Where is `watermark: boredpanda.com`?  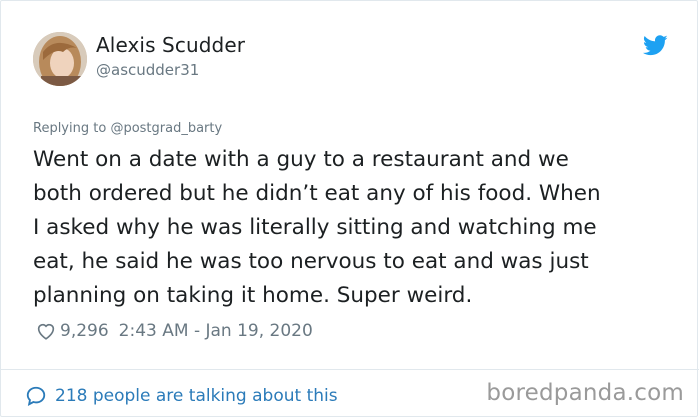
watermark: boredpanda.com is located at coordinates (585, 393).